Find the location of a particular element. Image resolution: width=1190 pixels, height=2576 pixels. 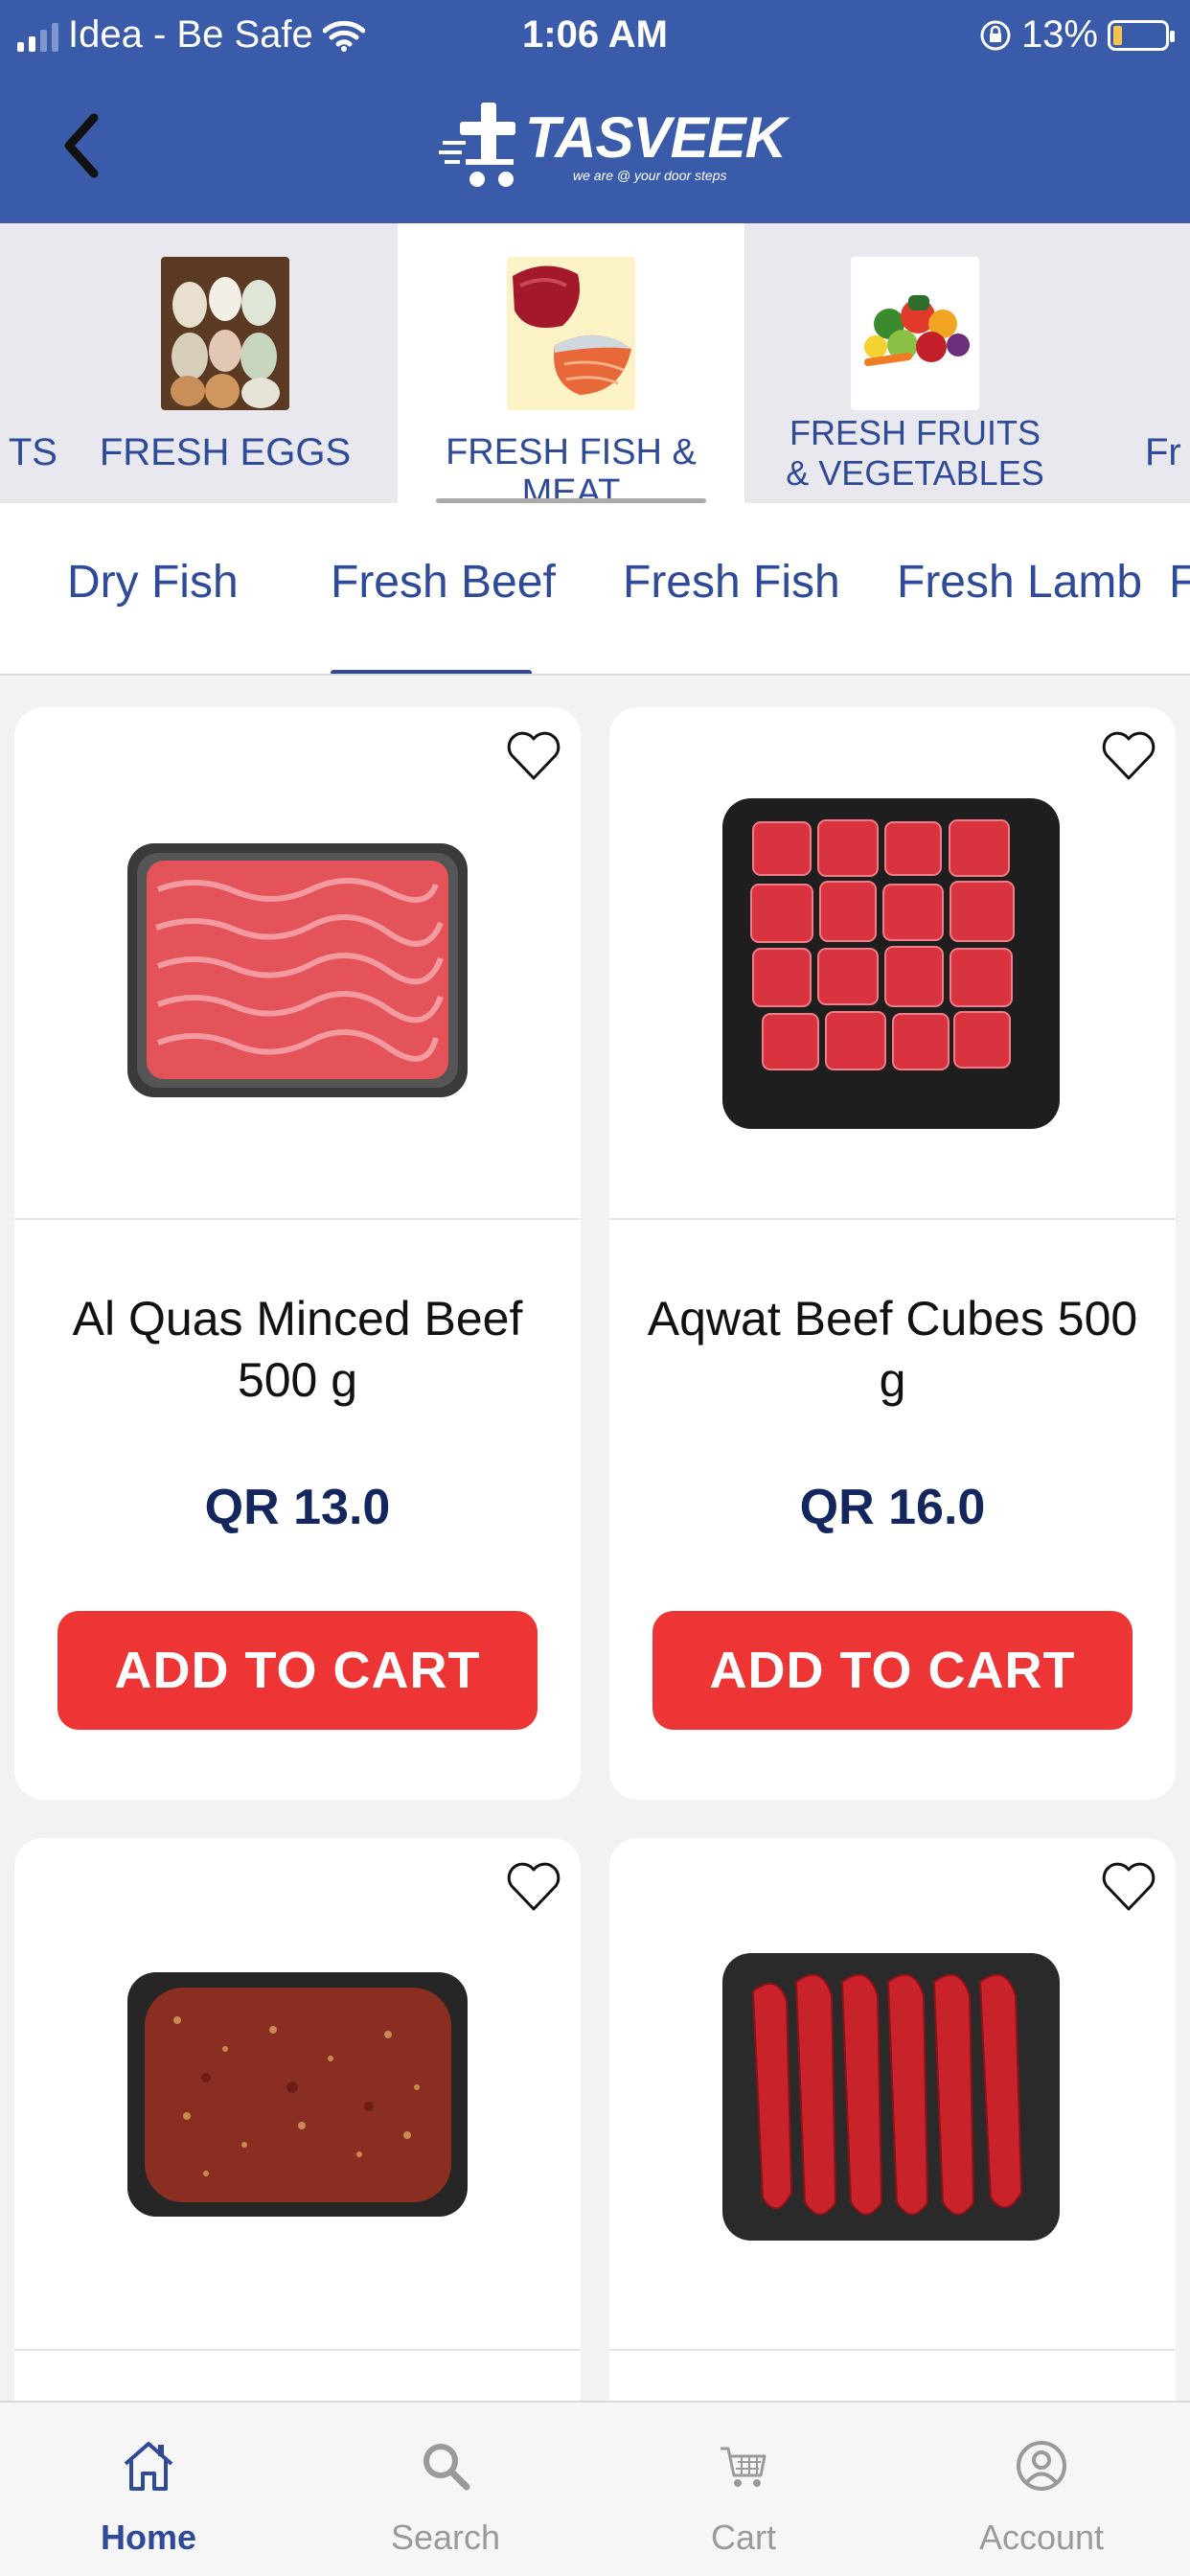

fresh-fish-meat-image is located at coordinates (571, 333).